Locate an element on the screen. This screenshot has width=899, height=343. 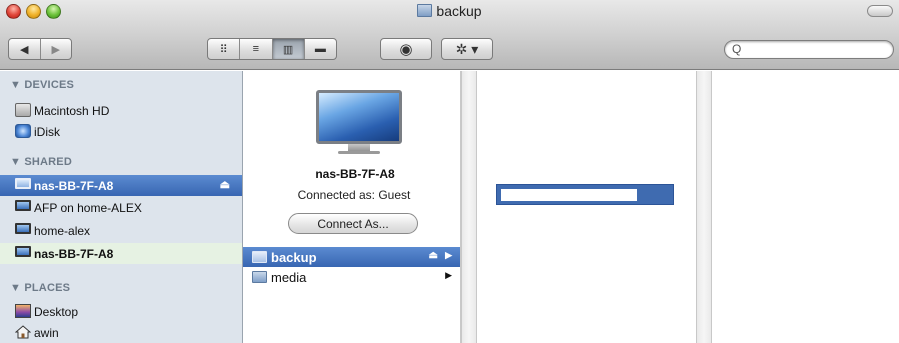
action-menu-button: ✲ ▾ is located at coordinates (467, 49).